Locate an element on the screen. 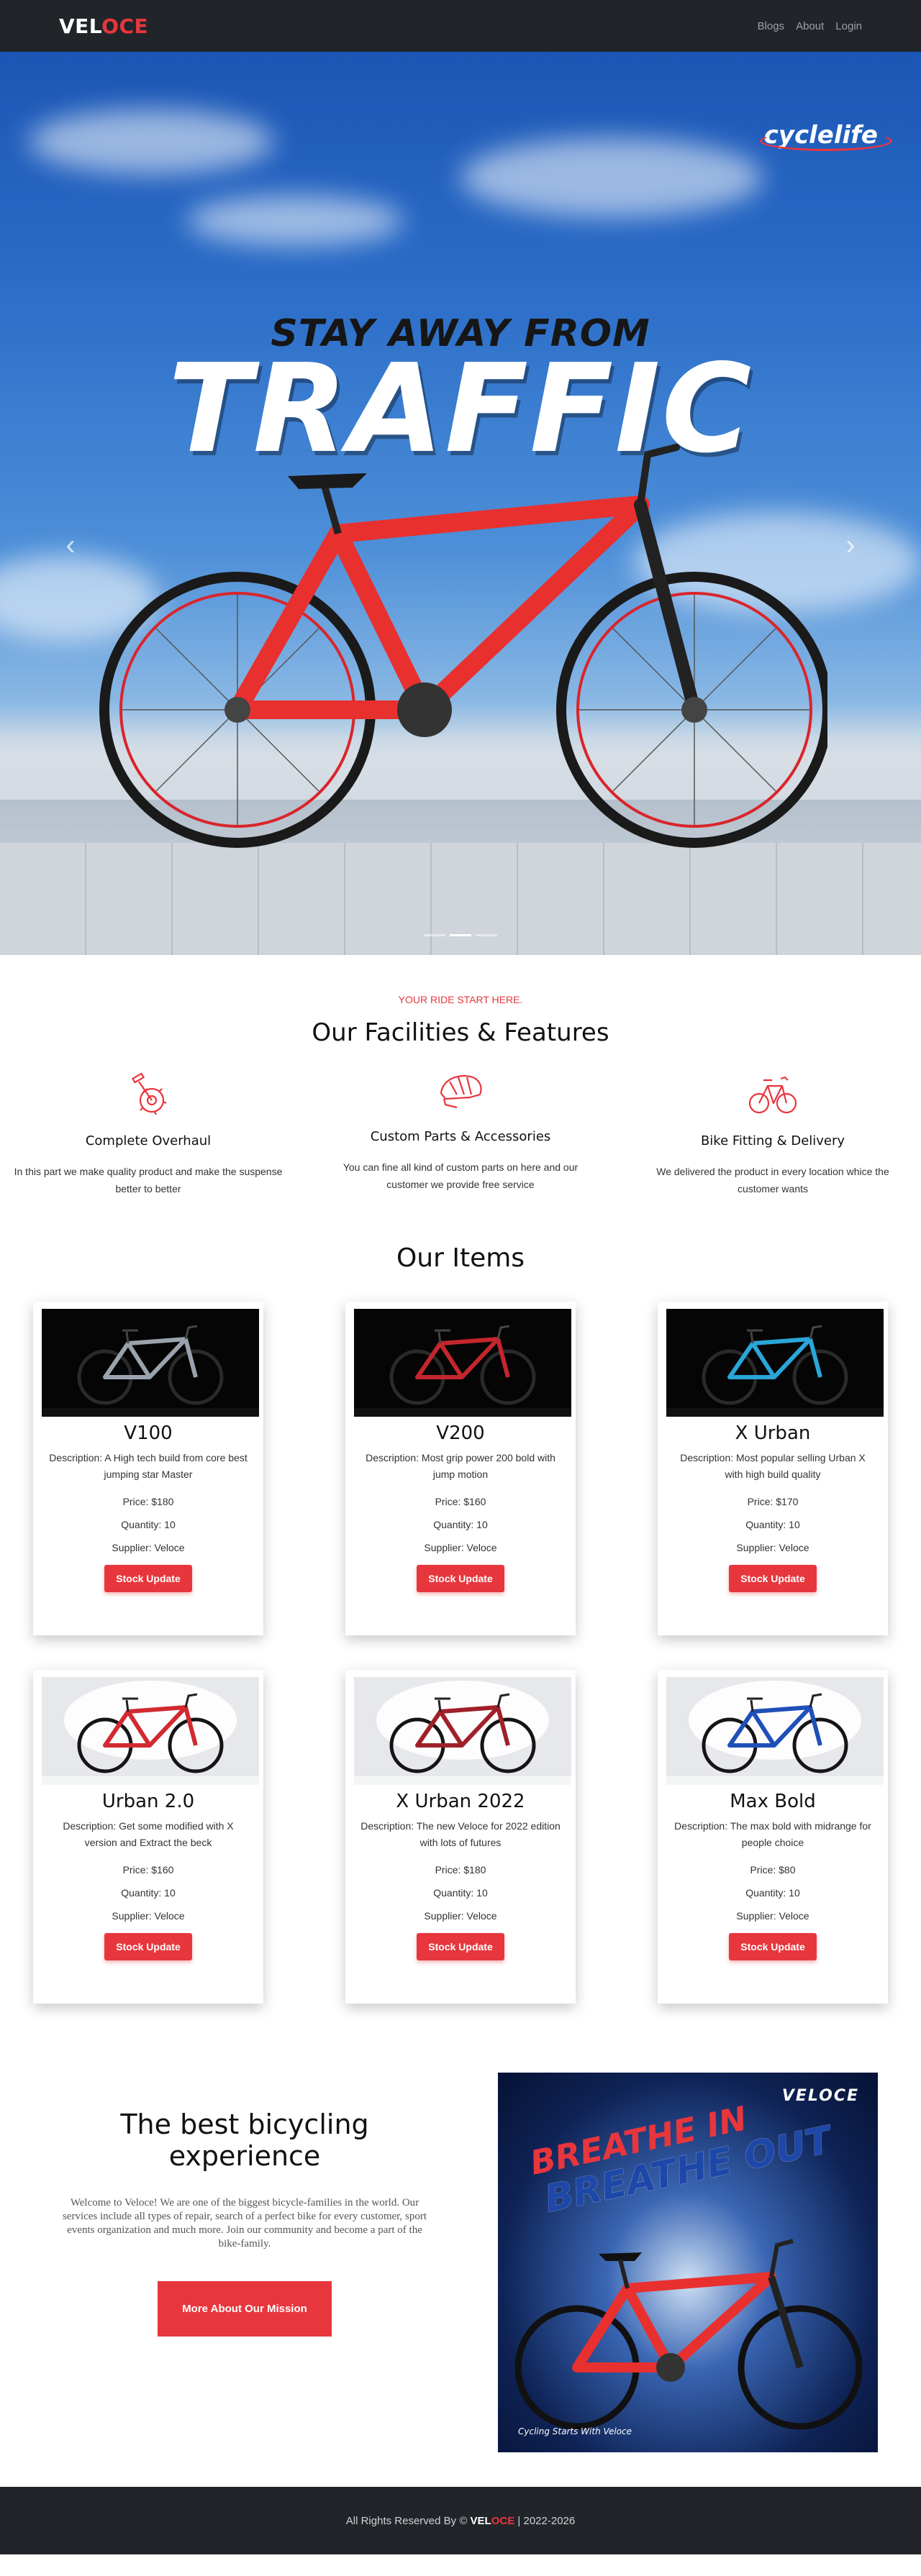 The image size is (921, 2576). brand-logo-part-red: OCE is located at coordinates (125, 26).